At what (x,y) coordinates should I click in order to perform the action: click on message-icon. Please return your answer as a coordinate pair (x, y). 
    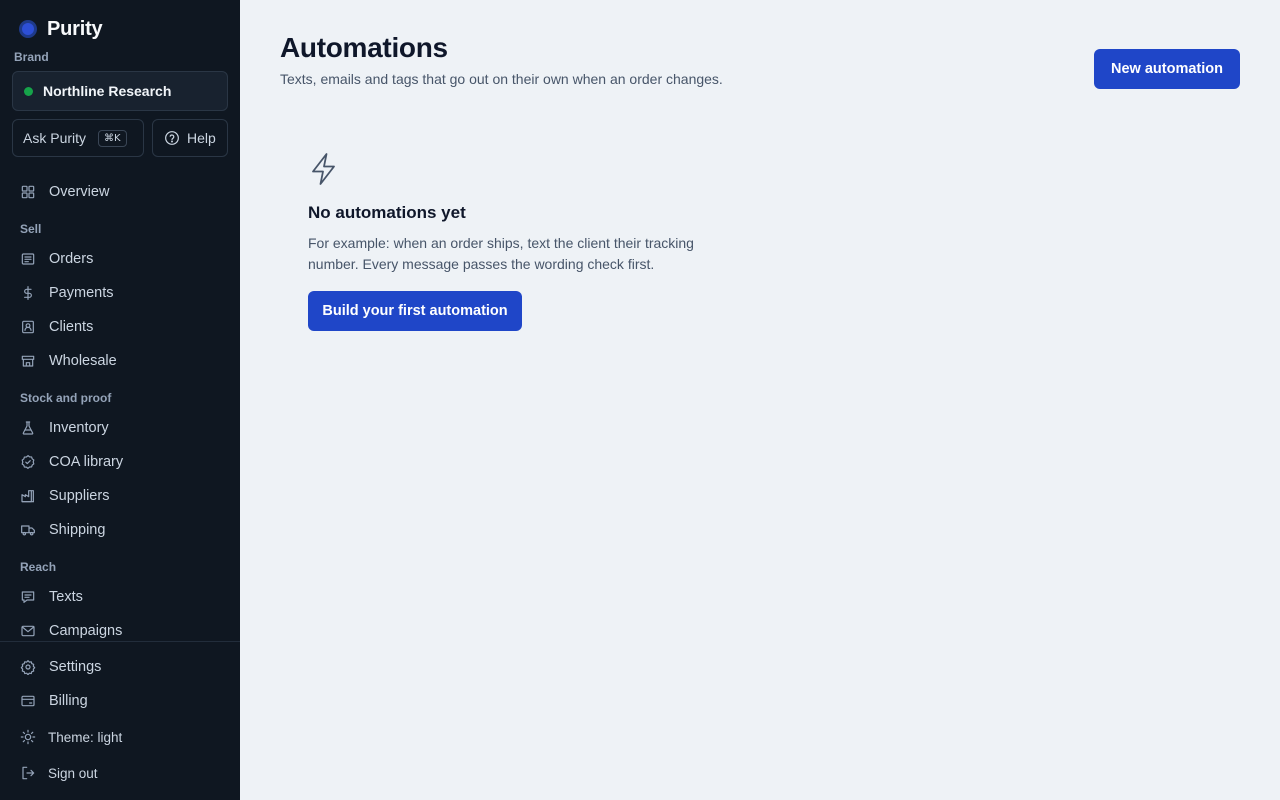
    Looking at the image, I should click on (28, 597).